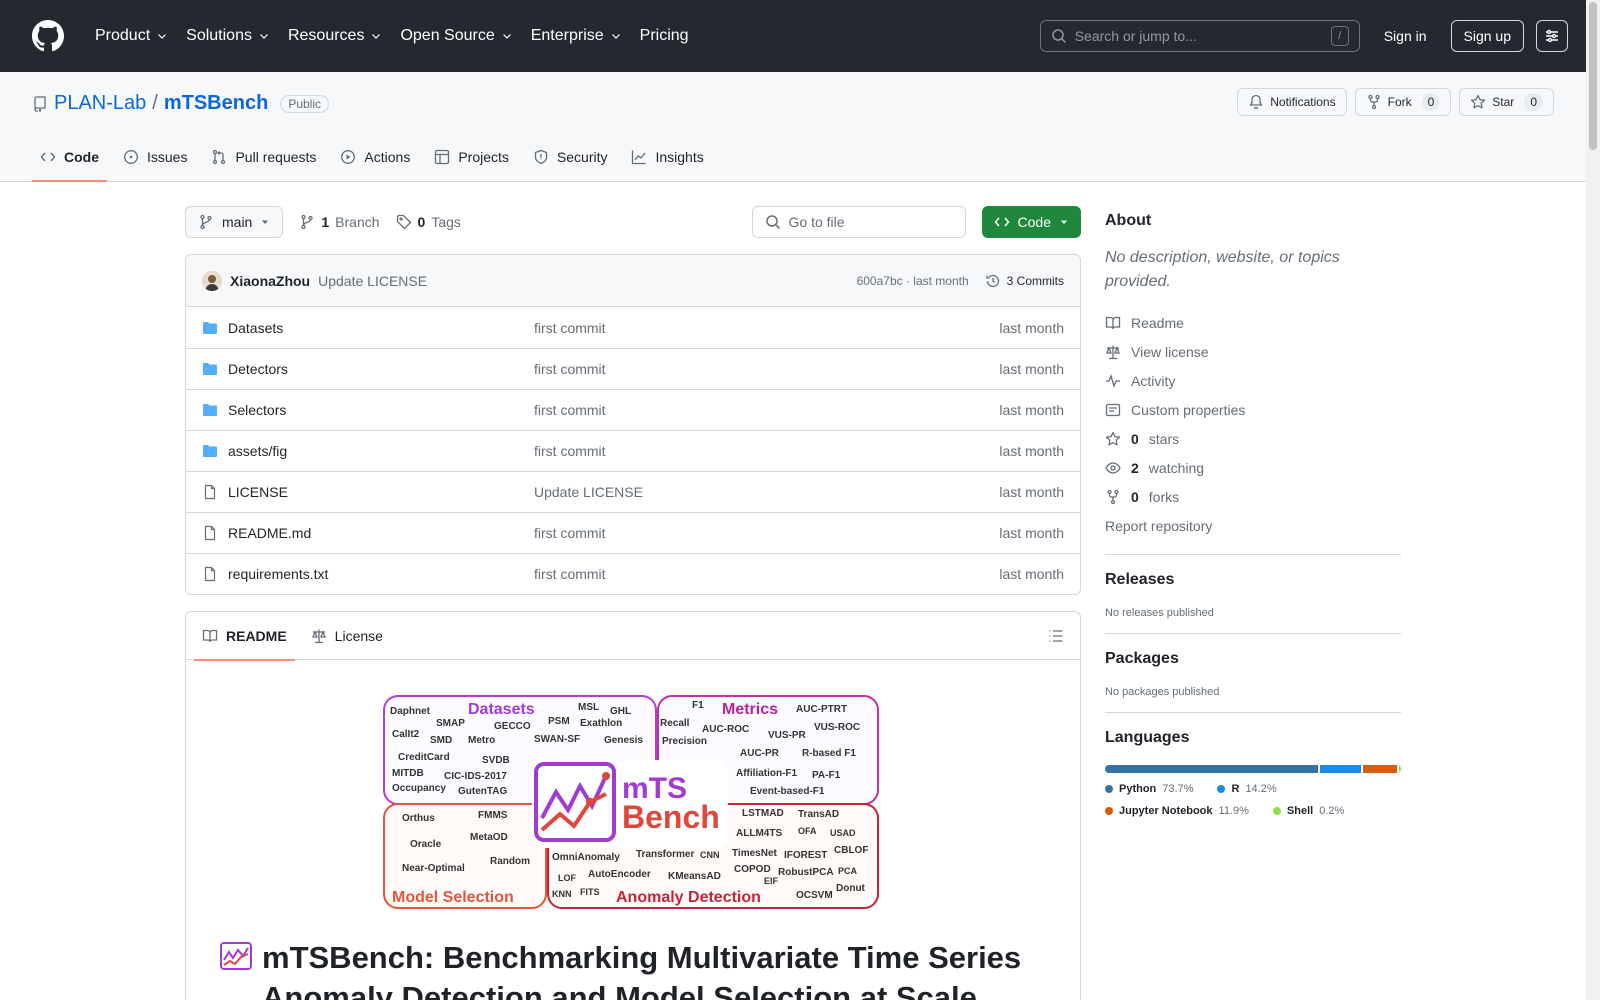  I want to click on language-item: Shell 0.2%, so click(1308, 811).